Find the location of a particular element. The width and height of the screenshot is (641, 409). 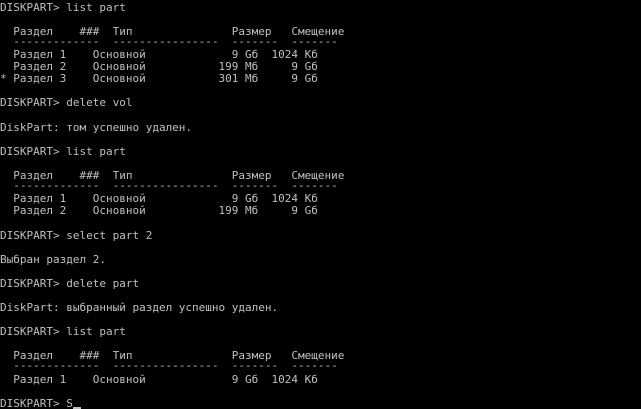

console-line: * Раздел 3 Основной 301 Мб 9 Gб is located at coordinates (159, 78).